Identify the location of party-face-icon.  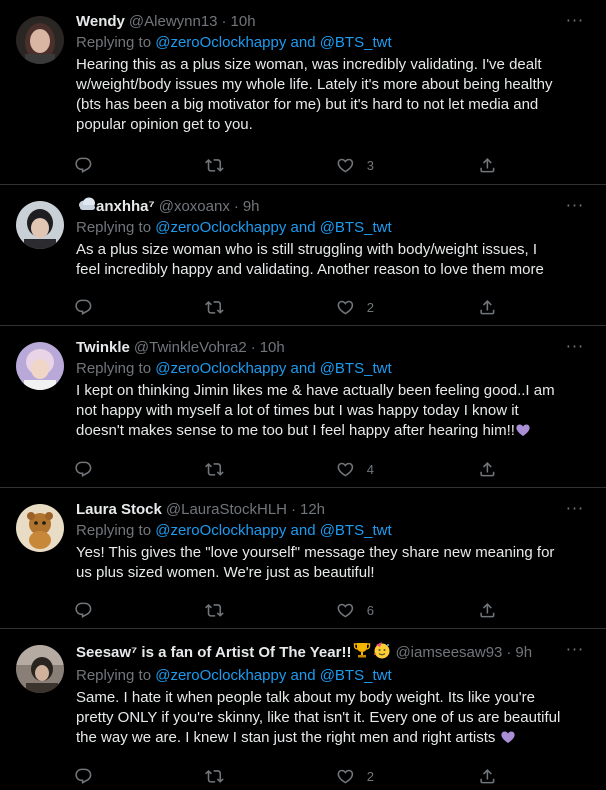
(382, 653).